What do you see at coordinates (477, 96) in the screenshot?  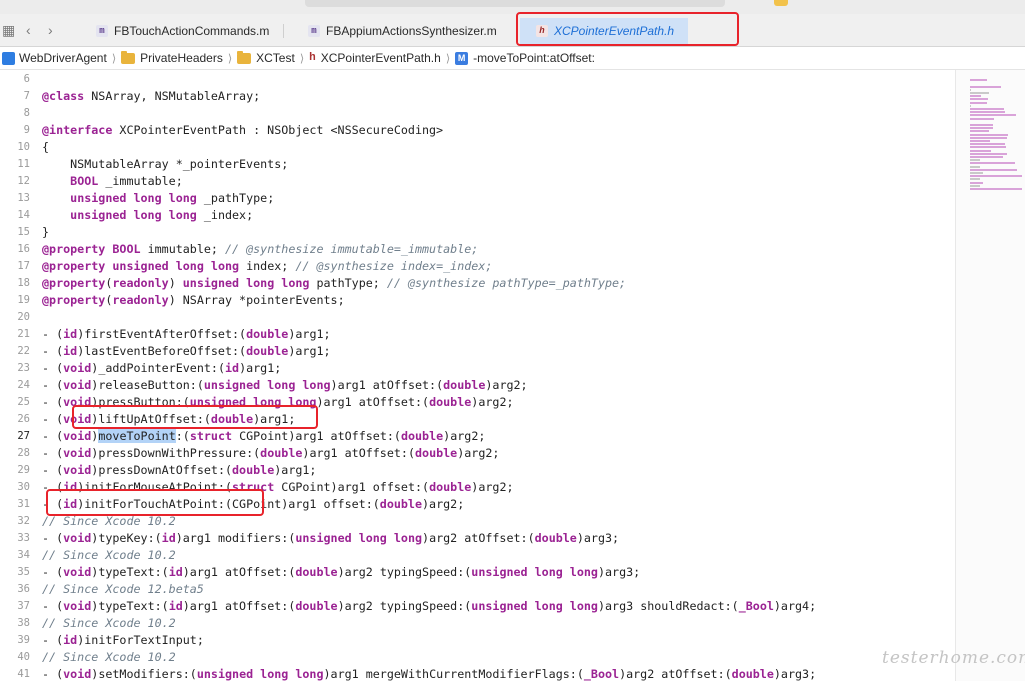 I see `code-line: 7 @class NSArray, NSMutableArray;` at bounding box center [477, 96].